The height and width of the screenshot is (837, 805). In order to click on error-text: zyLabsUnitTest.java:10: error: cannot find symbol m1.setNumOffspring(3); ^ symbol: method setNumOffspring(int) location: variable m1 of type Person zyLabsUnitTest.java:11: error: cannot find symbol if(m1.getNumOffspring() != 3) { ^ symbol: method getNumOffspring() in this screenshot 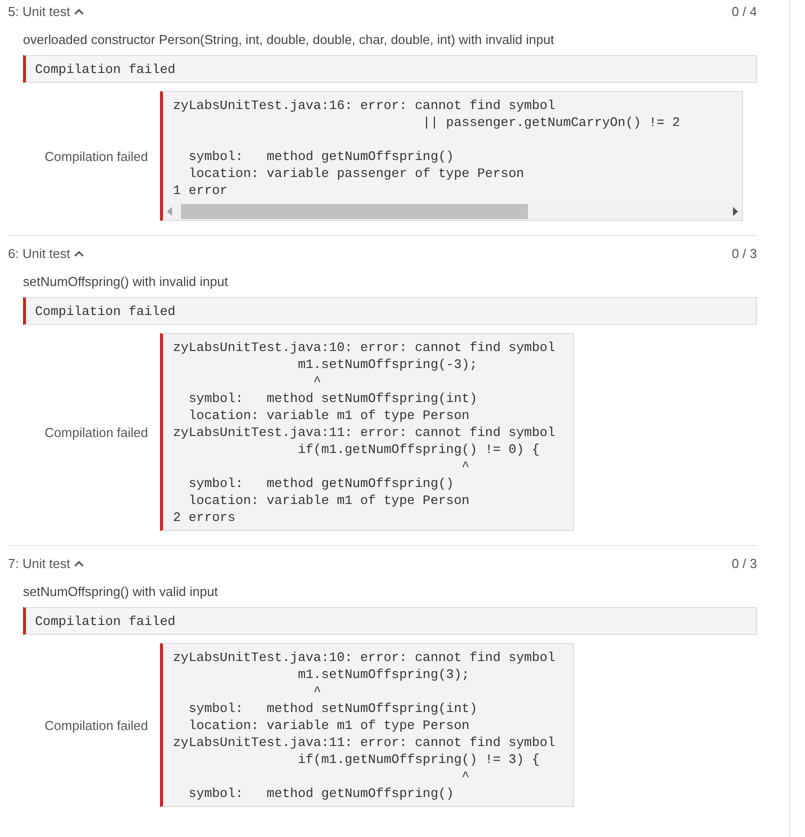, I will do `click(364, 726)`.